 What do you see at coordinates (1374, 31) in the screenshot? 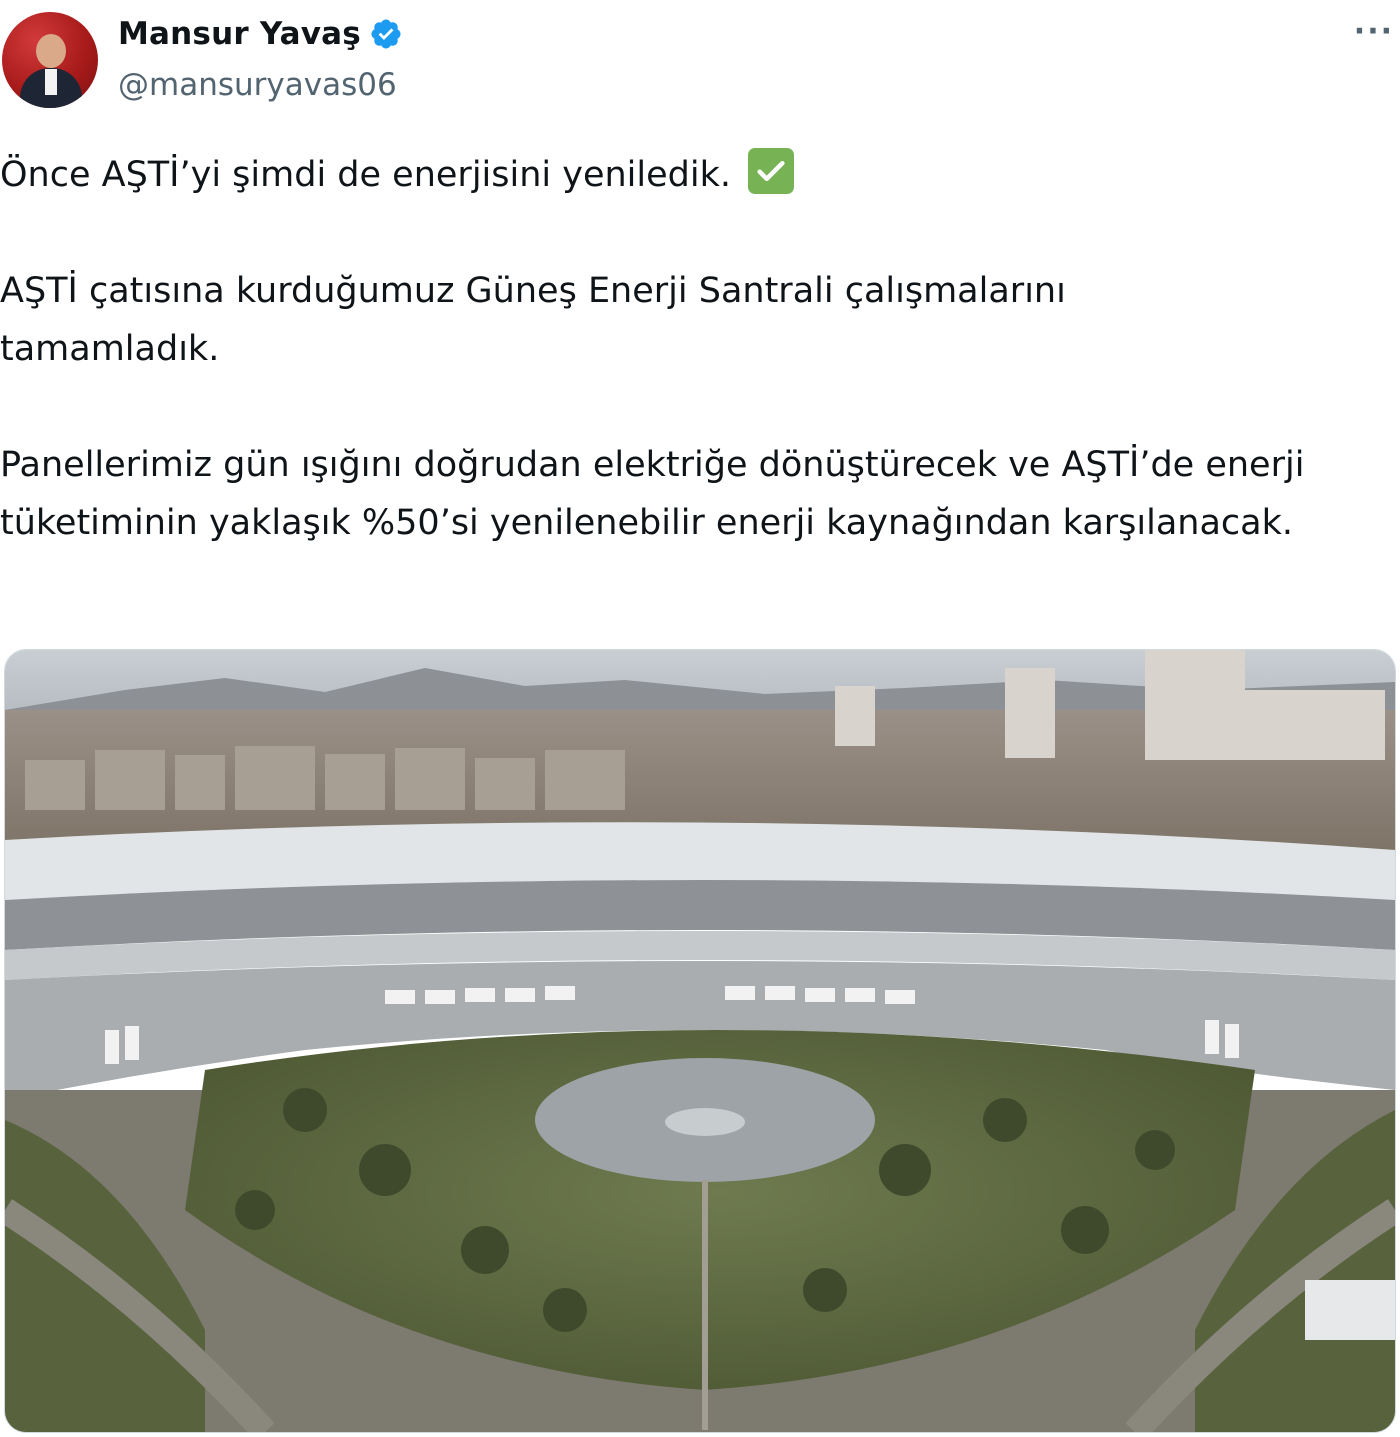
I see `more-options-button: ···` at bounding box center [1374, 31].